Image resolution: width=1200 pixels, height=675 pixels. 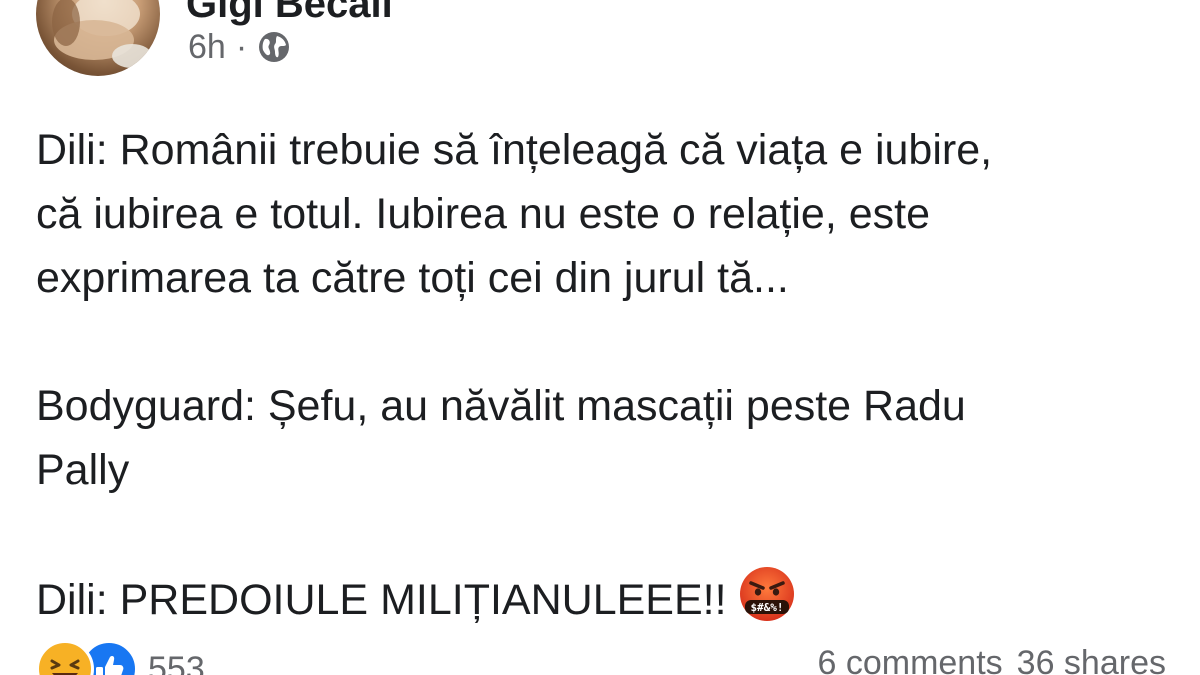 I want to click on post-meta: 6h ·, so click(x=239, y=47).